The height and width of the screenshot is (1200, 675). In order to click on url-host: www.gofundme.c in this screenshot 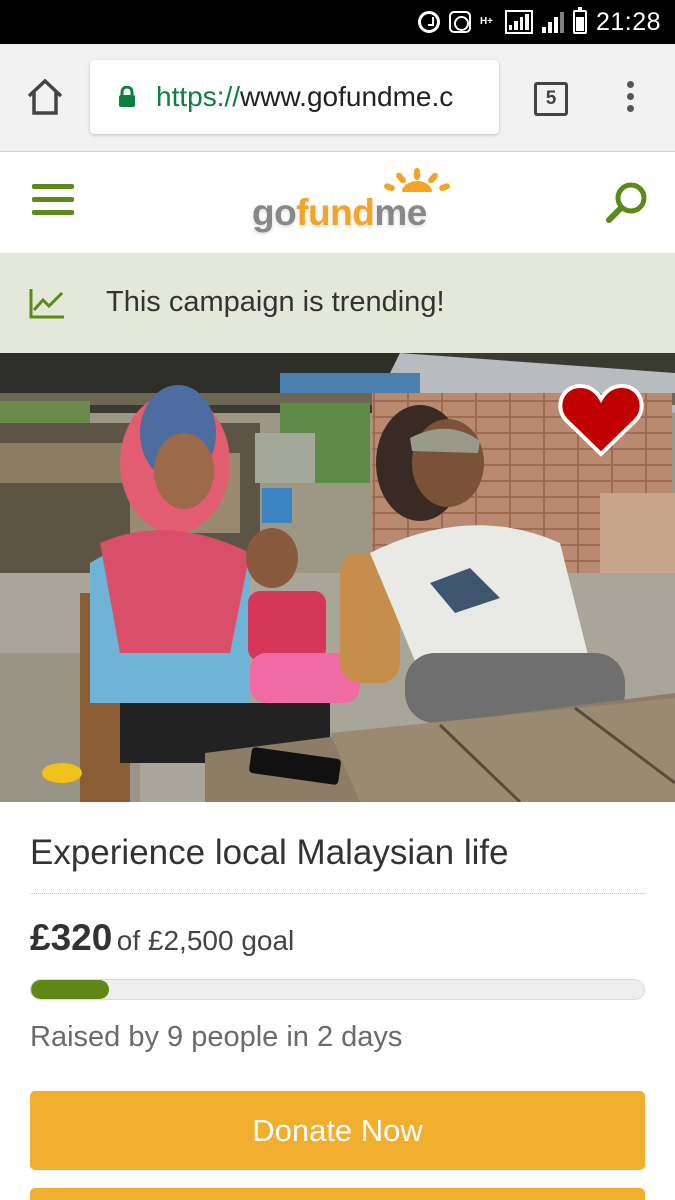, I will do `click(347, 96)`.